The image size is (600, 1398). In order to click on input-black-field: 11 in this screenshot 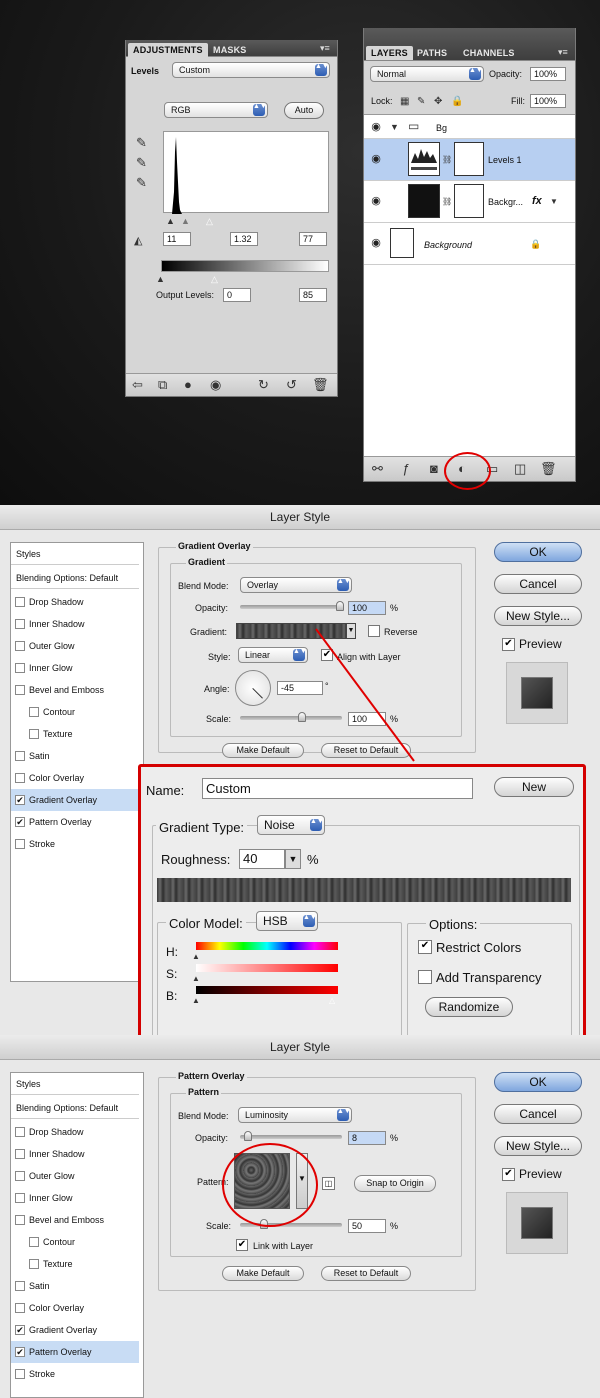, I will do `click(177, 239)`.